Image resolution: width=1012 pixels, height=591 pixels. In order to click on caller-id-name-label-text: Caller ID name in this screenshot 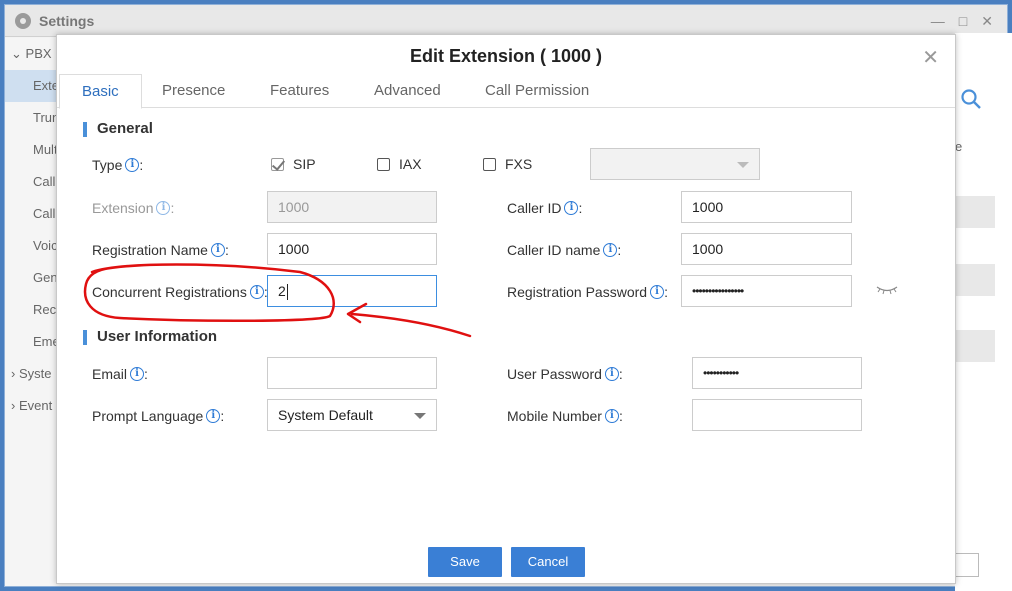, I will do `click(554, 250)`.